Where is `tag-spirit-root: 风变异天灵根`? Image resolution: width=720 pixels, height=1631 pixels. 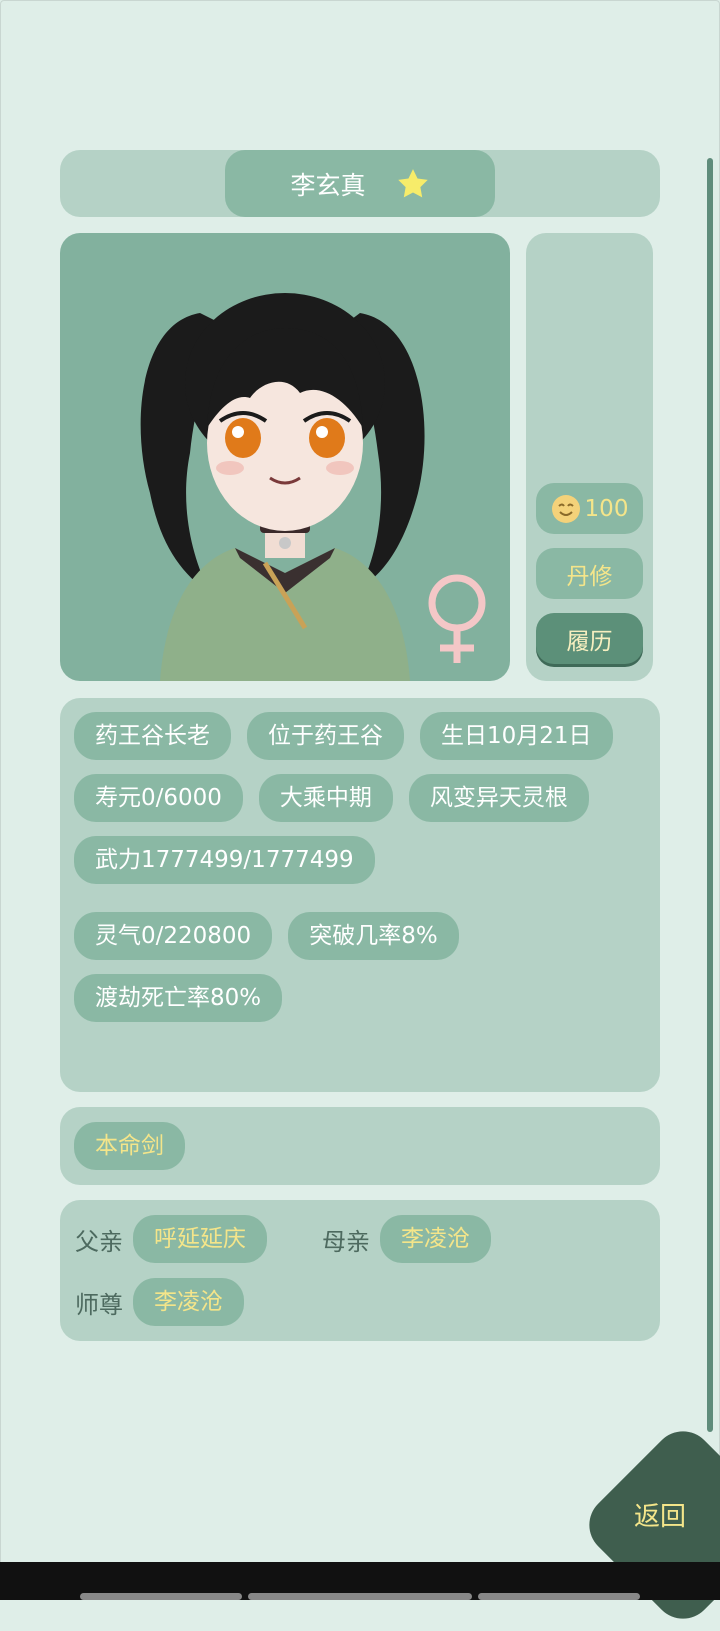
tag-spirit-root: 风变异天灵根 is located at coordinates (498, 798).